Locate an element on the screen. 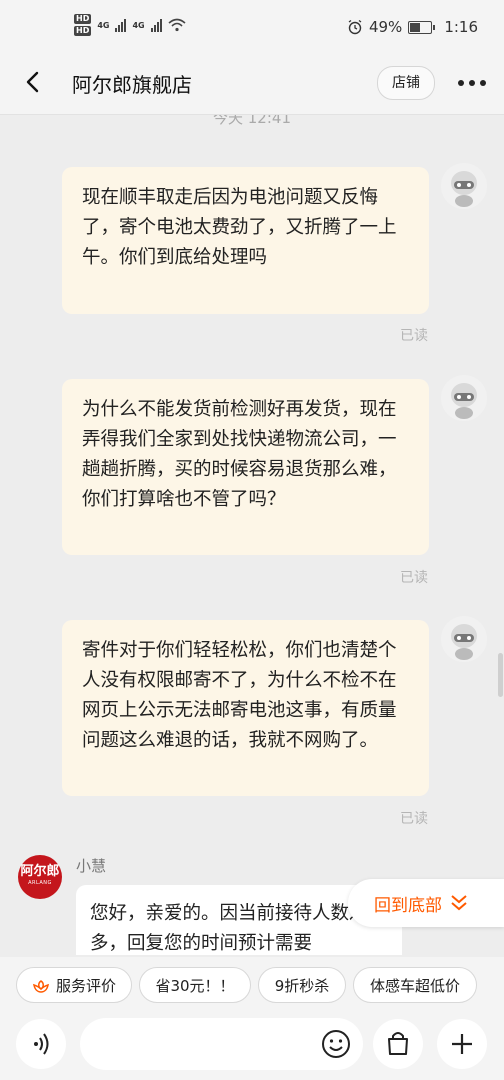 Image resolution: width=504 pixels, height=1080 pixels. back-arrow-icon is located at coordinates (34, 82).